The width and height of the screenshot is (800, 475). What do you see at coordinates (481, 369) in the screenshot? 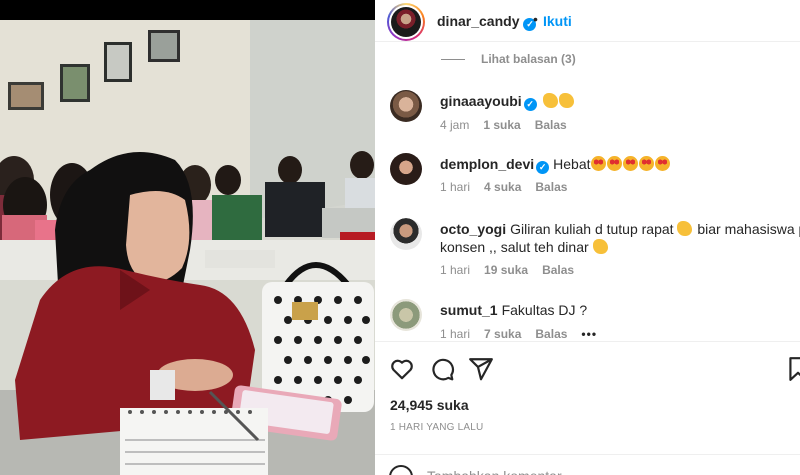
I see `share-icon` at bounding box center [481, 369].